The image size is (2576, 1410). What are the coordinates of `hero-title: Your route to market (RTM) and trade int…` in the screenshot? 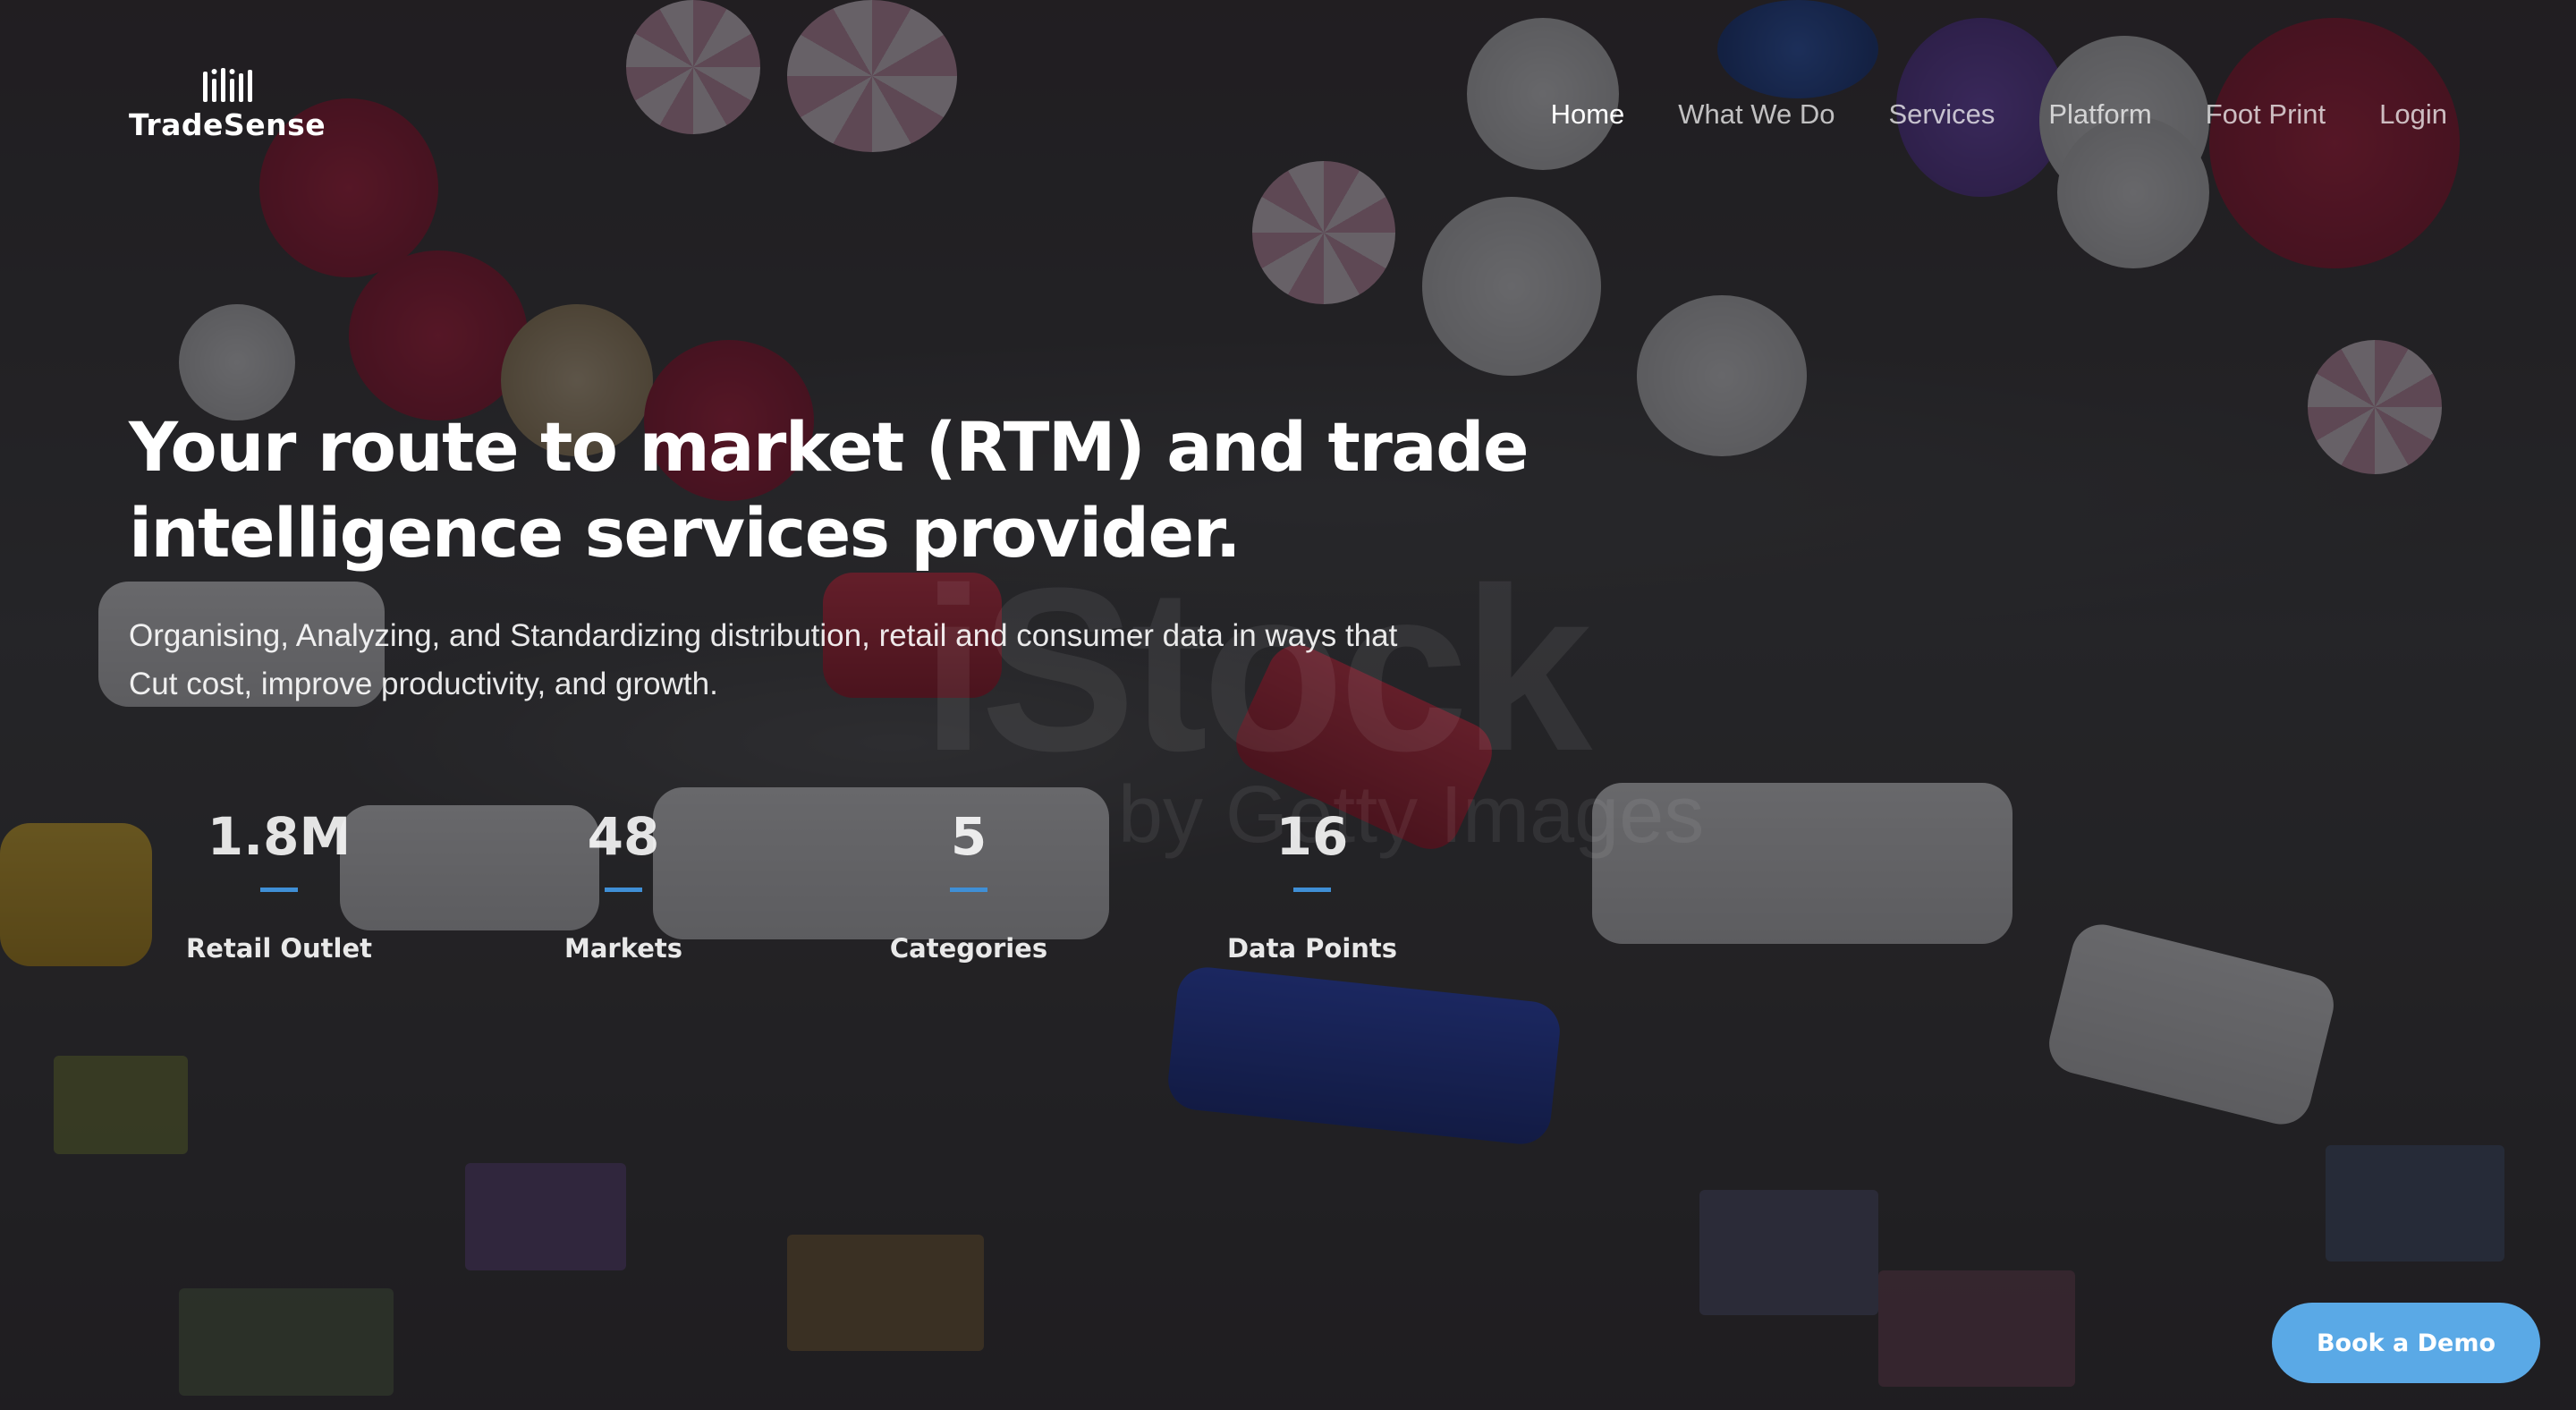 It's located at (844, 490).